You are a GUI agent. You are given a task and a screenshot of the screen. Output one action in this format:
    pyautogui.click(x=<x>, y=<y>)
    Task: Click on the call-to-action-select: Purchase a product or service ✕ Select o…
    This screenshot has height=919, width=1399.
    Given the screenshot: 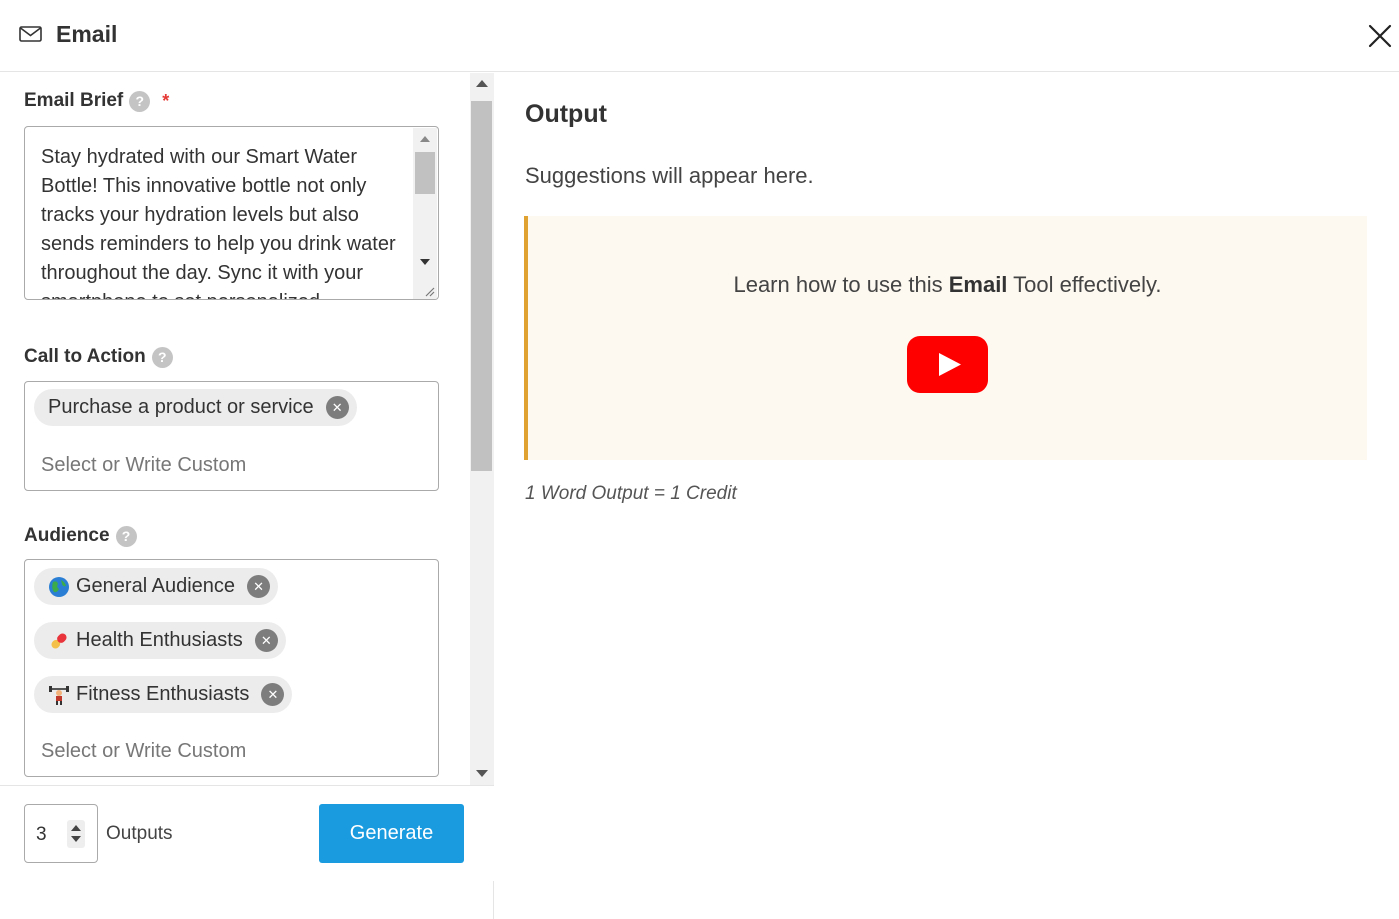 What is the action you would take?
    pyautogui.click(x=231, y=436)
    